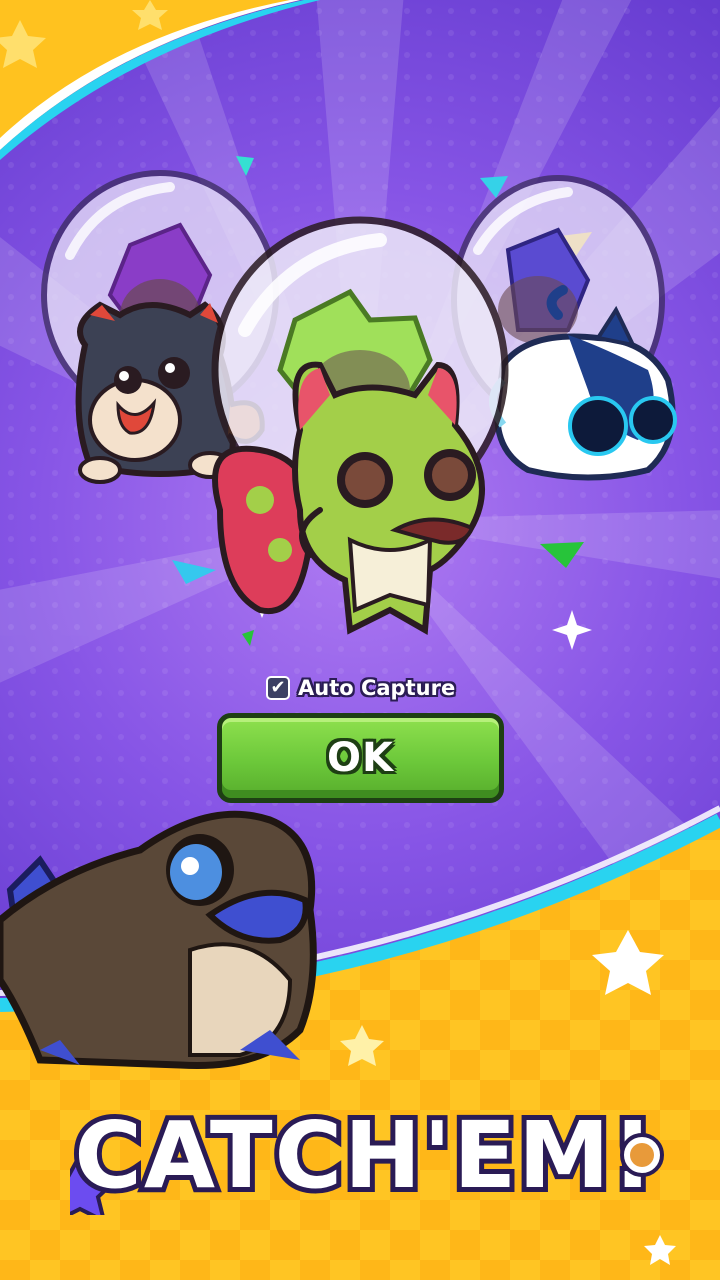 The image size is (720, 1280). I want to click on catch-em-logo: CATCH'EM!, so click(367, 1156).